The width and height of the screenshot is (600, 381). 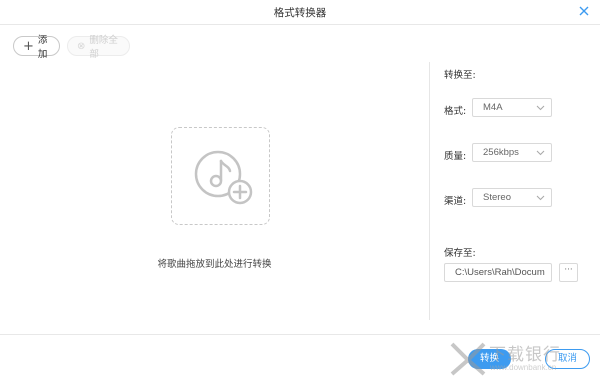 I want to click on music-add-icon, so click(x=223, y=177).